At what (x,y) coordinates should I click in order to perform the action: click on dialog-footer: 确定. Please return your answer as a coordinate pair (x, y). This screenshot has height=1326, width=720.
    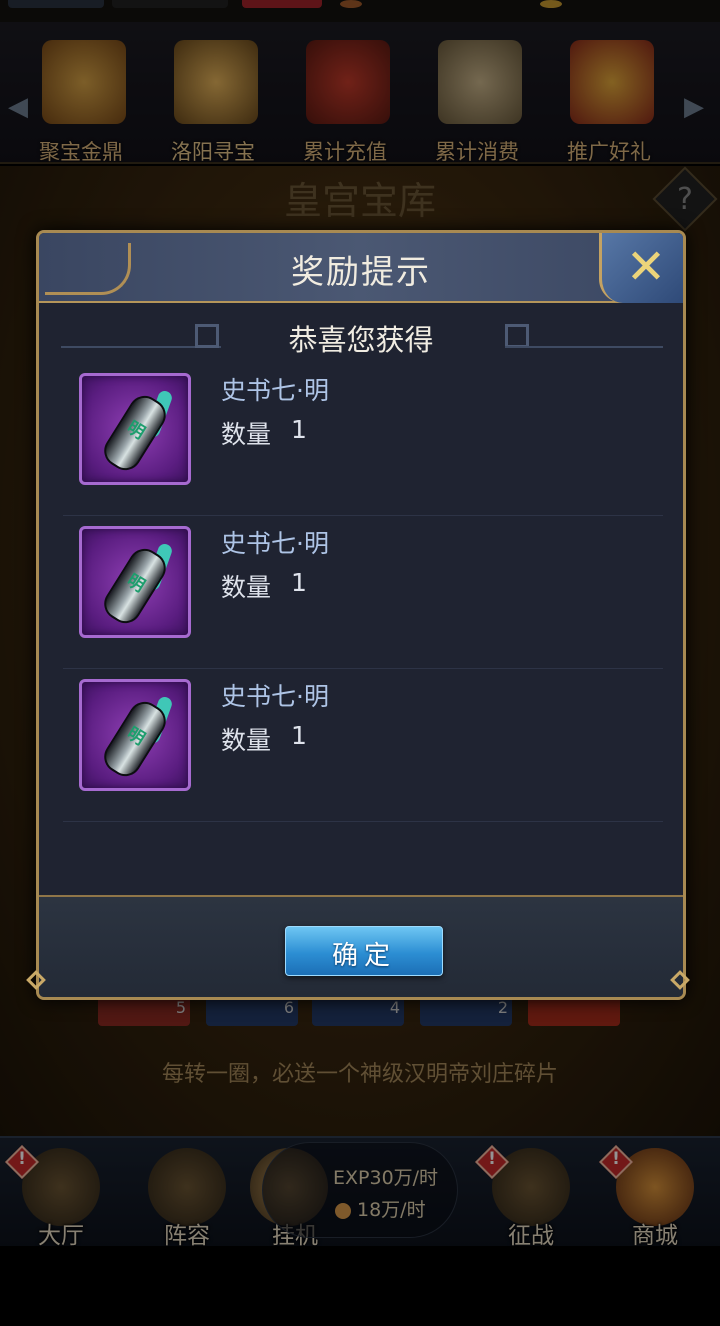
    Looking at the image, I should click on (361, 946).